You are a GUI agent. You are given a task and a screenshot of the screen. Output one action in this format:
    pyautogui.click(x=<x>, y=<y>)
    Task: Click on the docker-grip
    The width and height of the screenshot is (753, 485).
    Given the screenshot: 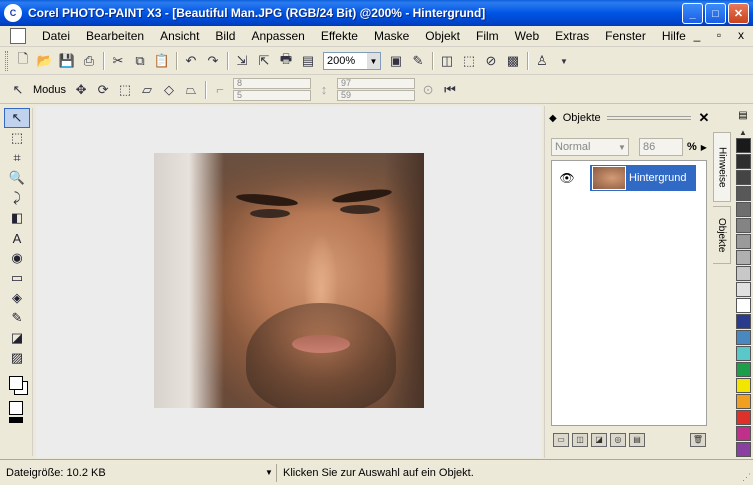 What is the action you would take?
    pyautogui.click(x=648, y=118)
    